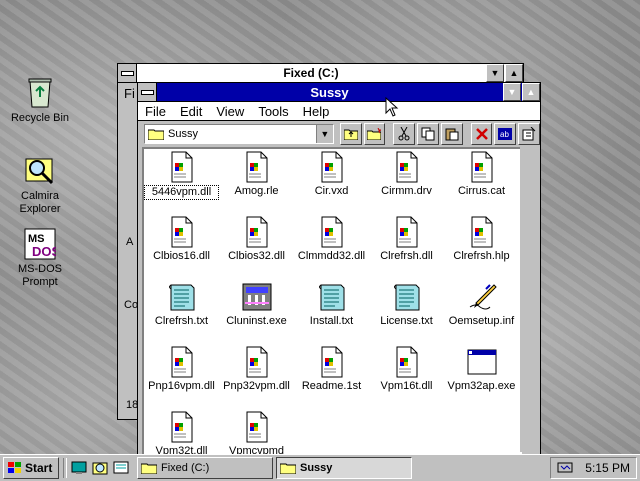  Describe the element at coordinates (155, 111) in the screenshot. I see `menu-file: File` at that location.